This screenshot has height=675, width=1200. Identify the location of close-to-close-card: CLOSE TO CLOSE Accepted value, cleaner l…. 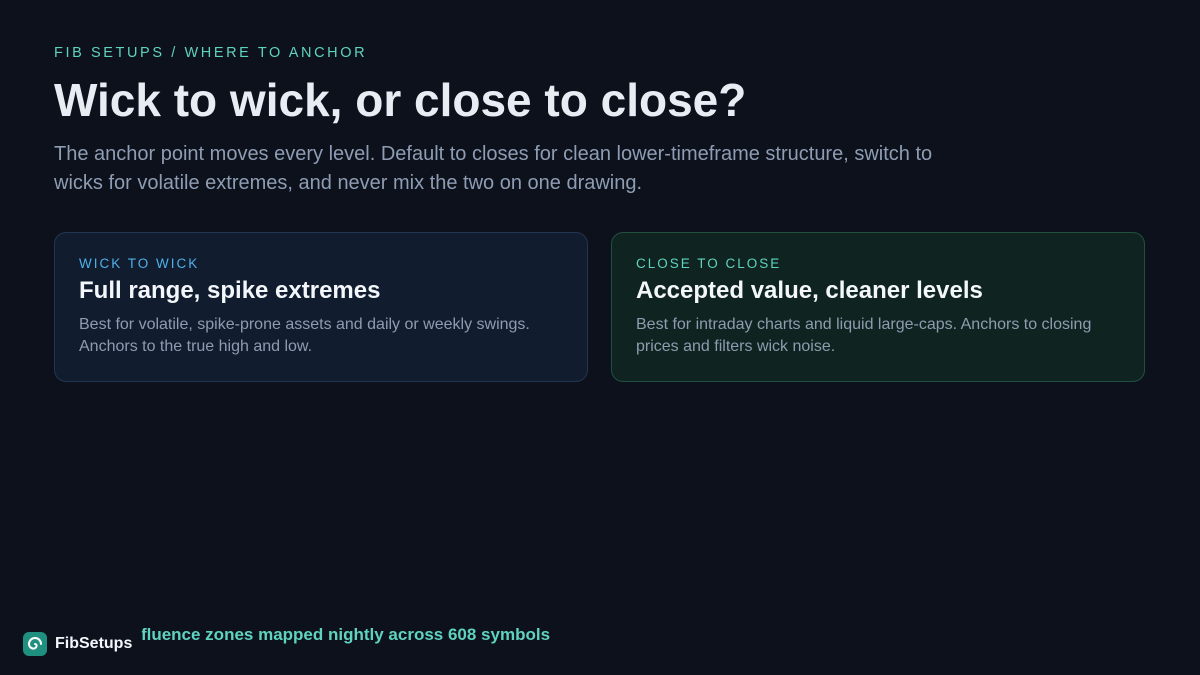
(878, 307).